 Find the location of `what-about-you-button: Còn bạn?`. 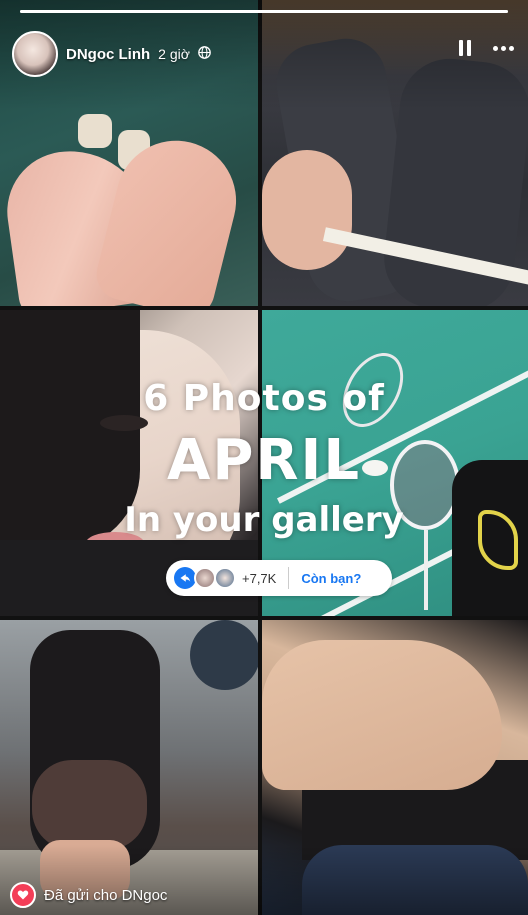

what-about-you-button: Còn bạn? is located at coordinates (331, 578).